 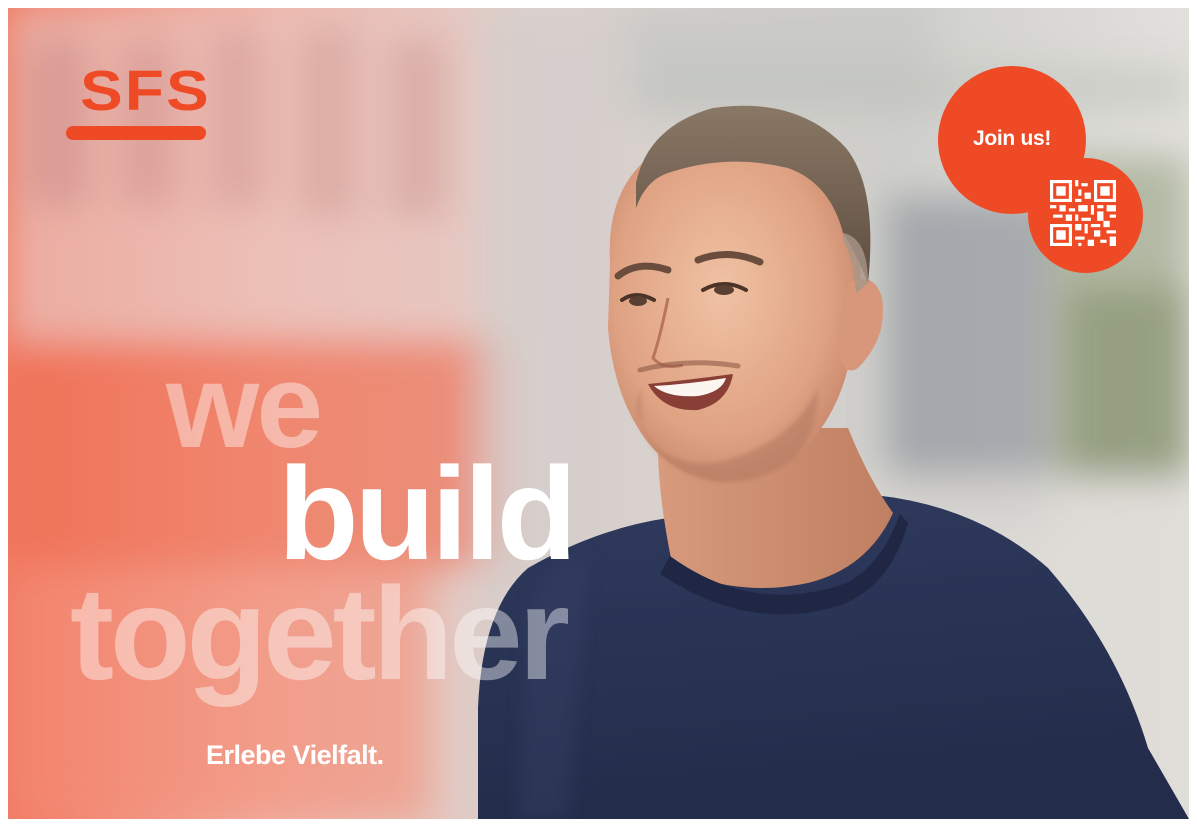 I want to click on tagline: Erlebe Vielfalt., so click(x=295, y=755).